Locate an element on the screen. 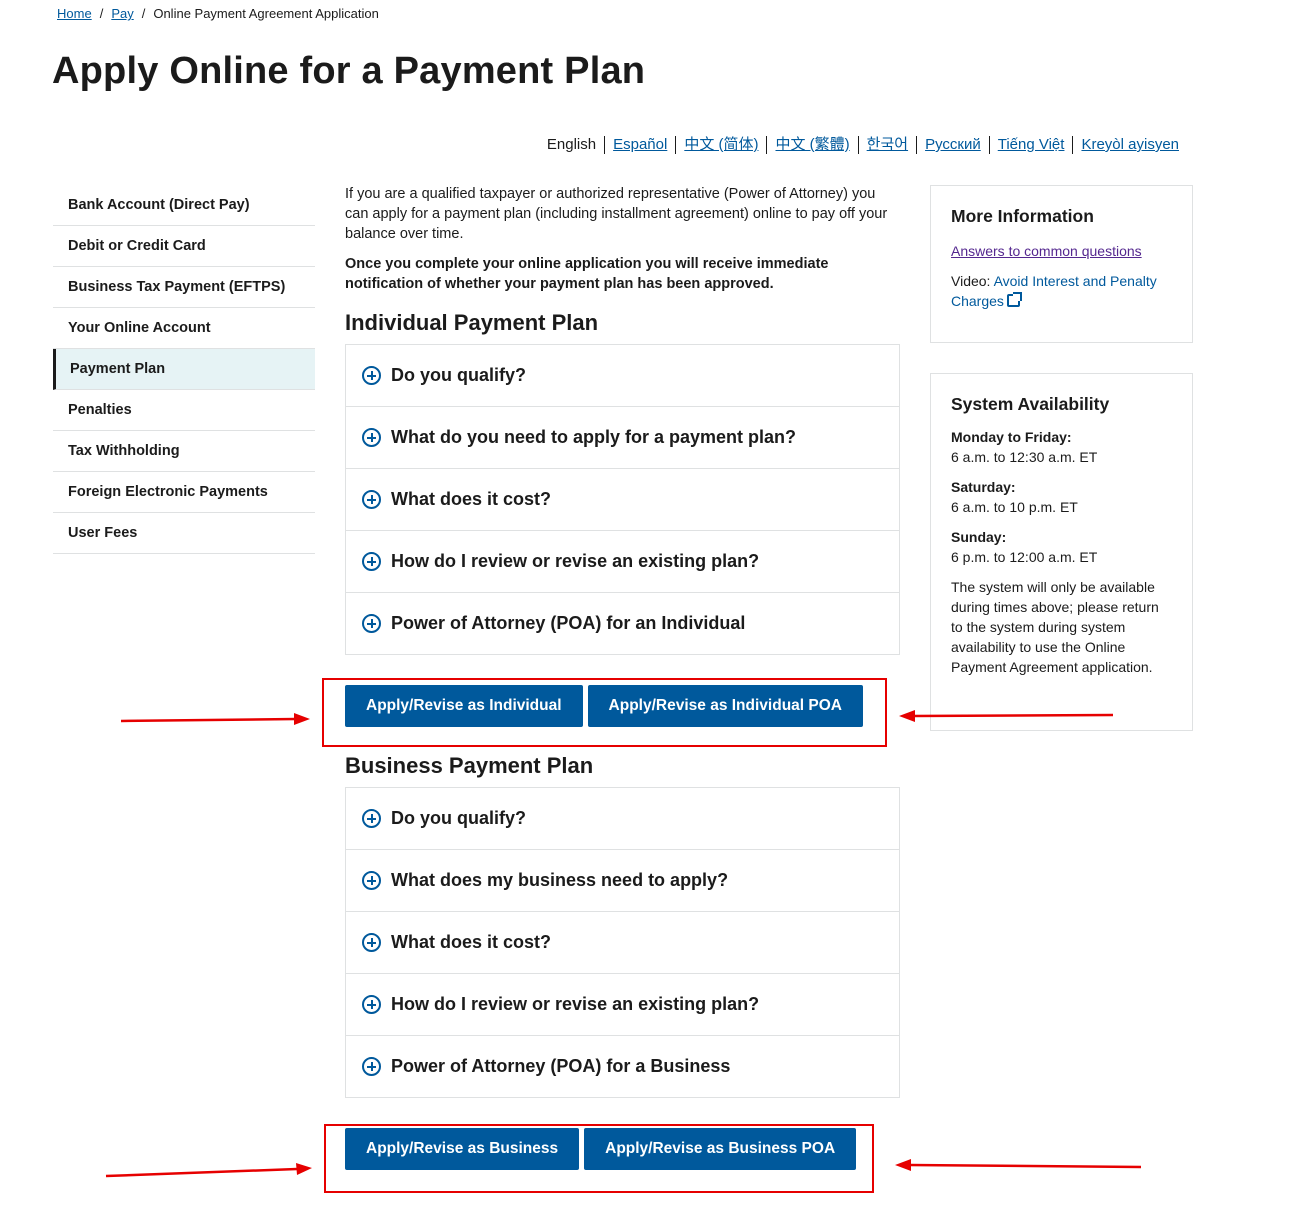  arrow-right-business is located at coordinates (201, 1172).